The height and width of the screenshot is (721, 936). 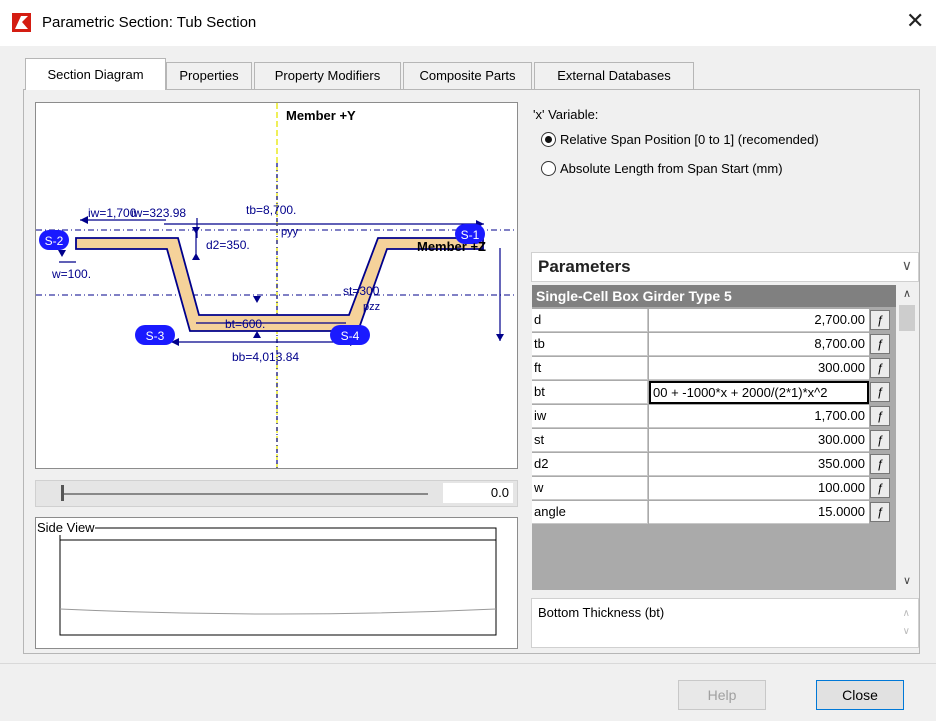 I want to click on description-text: Bottom Thickness (bt), so click(x=601, y=612).